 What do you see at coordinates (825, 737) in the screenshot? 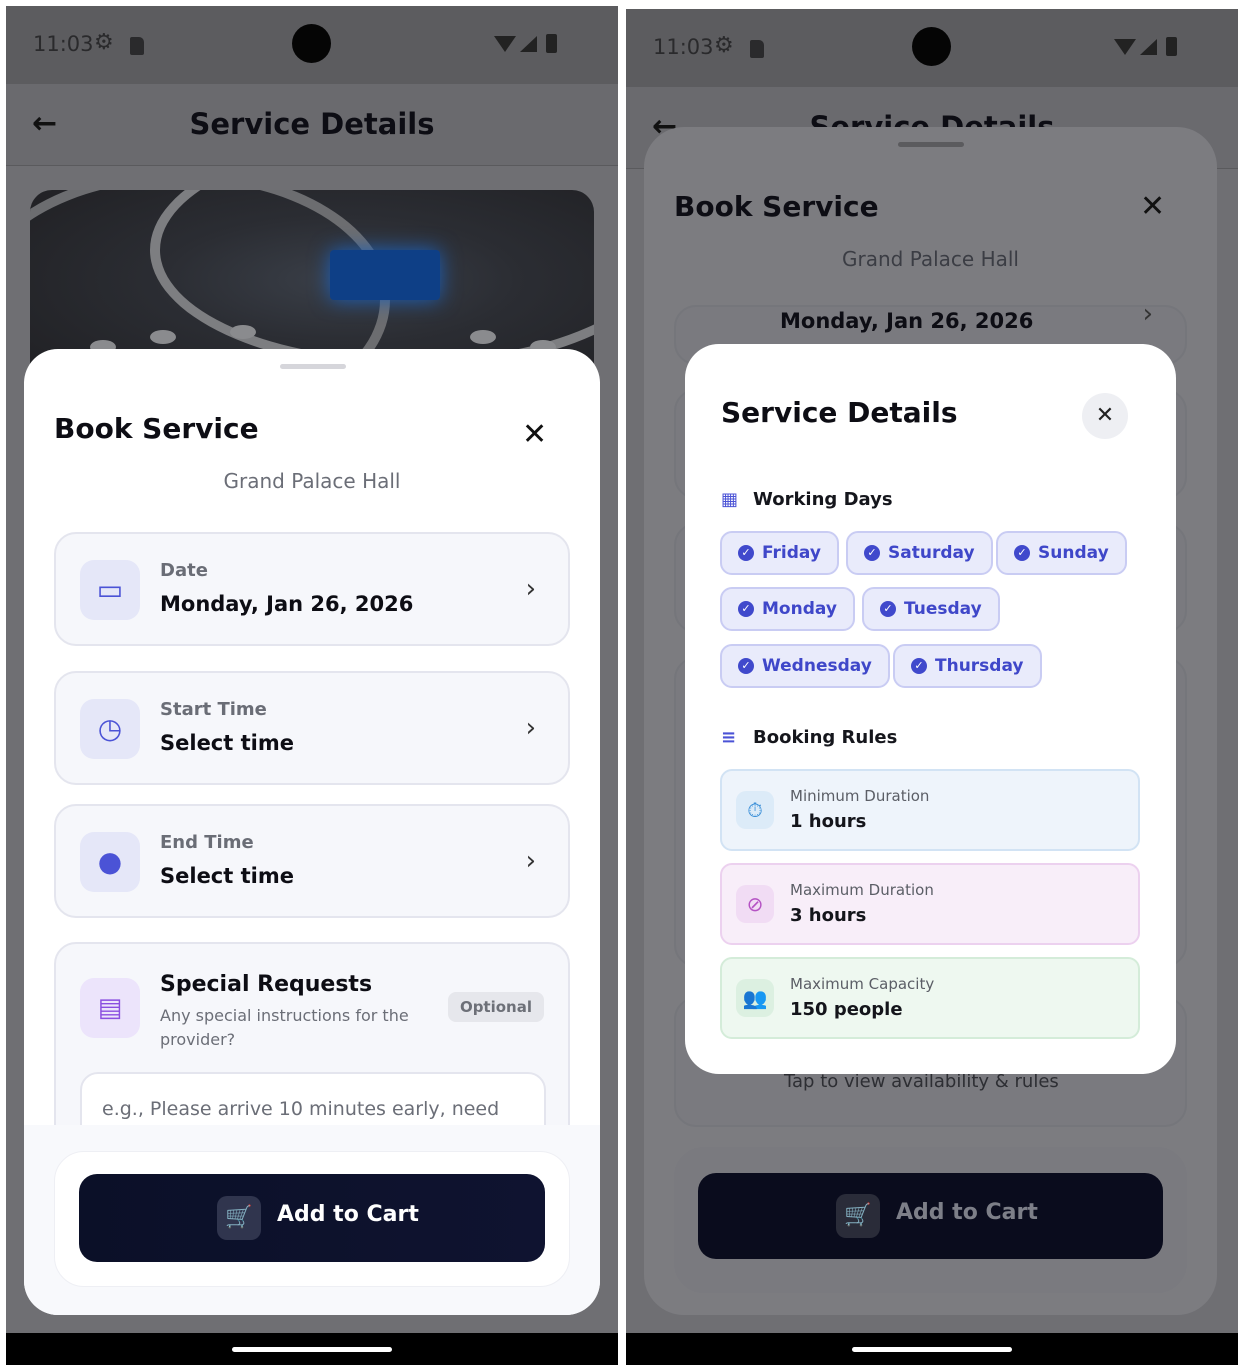
I see `booking-rules-label: Booking Rules` at bounding box center [825, 737].